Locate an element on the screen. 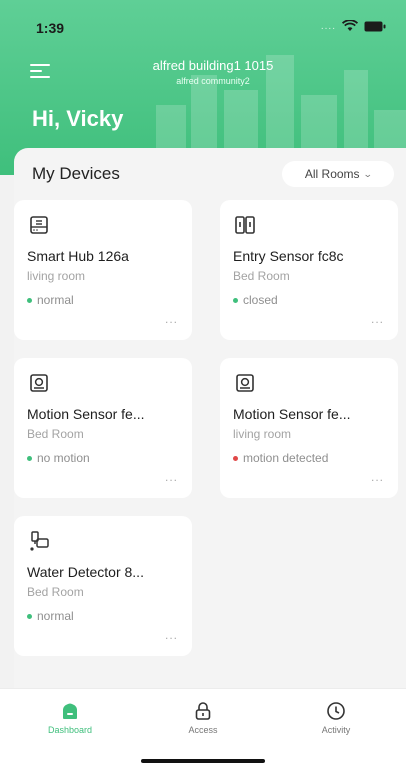  tab-dashboard: Dashboard is located at coordinates (70, 718).